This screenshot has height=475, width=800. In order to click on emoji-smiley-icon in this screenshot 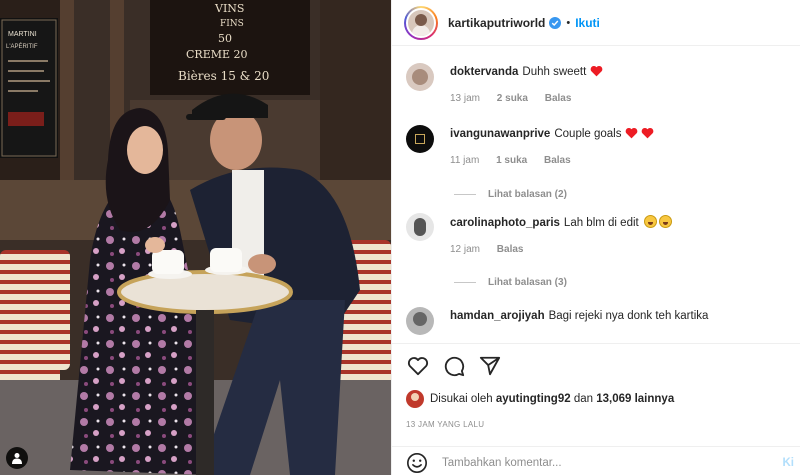, I will do `click(417, 463)`.